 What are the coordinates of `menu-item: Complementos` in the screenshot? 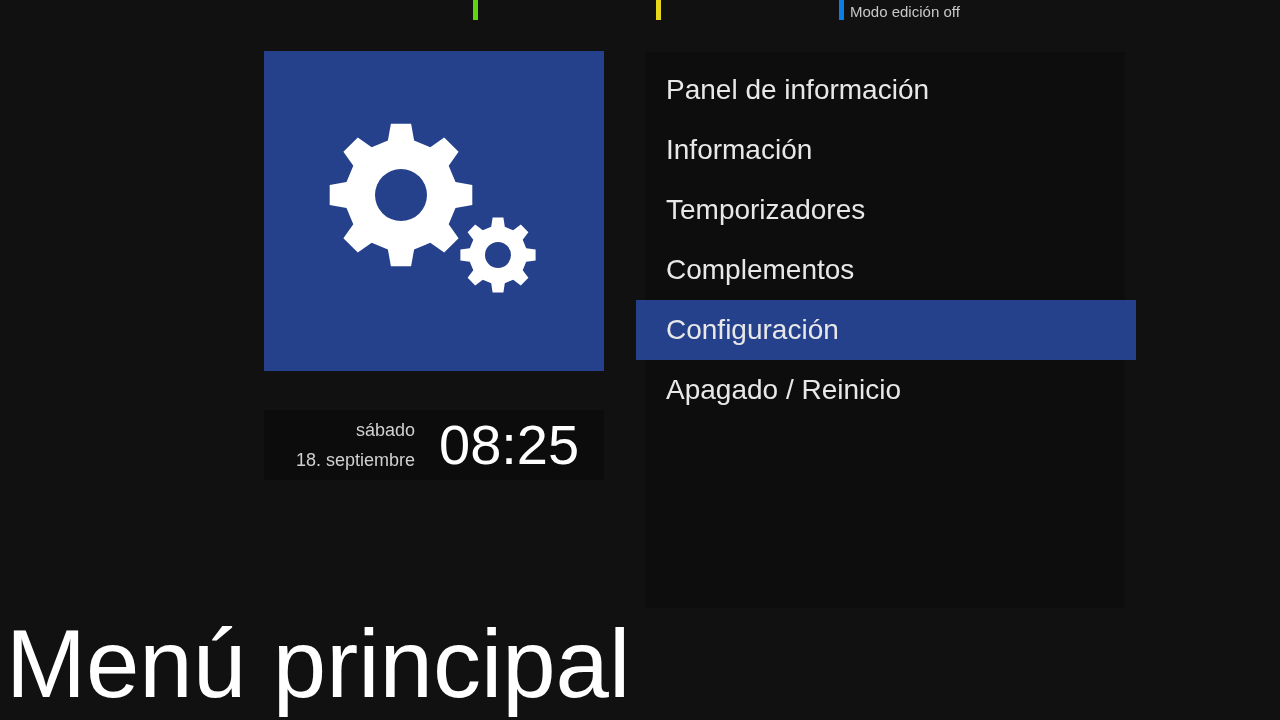 It's located at (886, 270).